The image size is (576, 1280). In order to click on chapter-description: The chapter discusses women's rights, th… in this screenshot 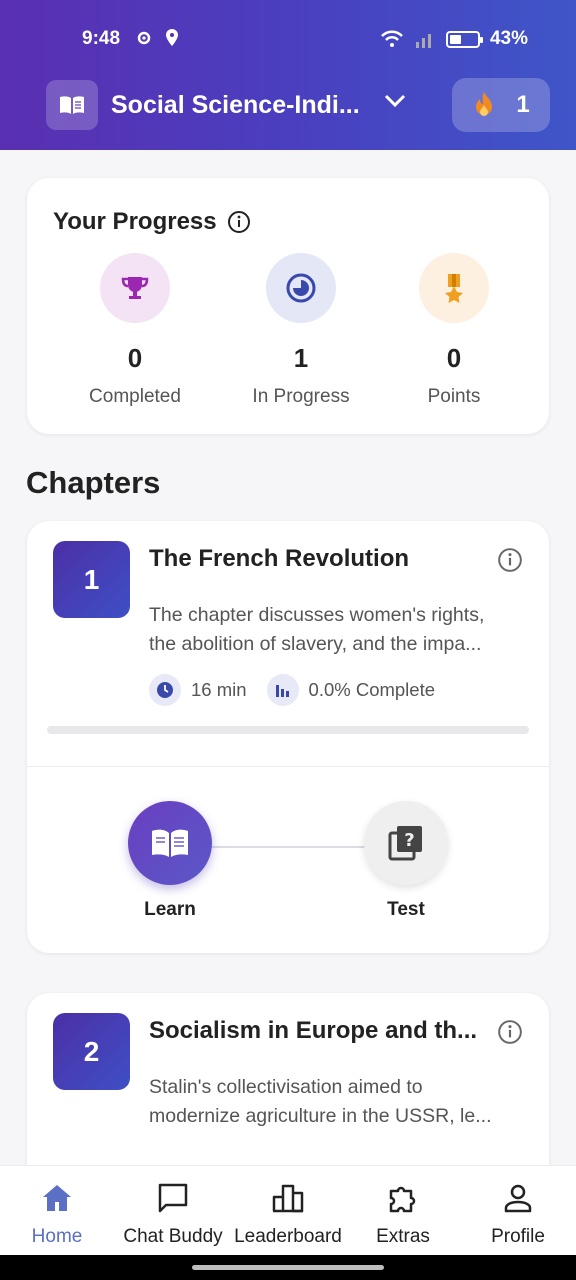, I will do `click(338, 630)`.